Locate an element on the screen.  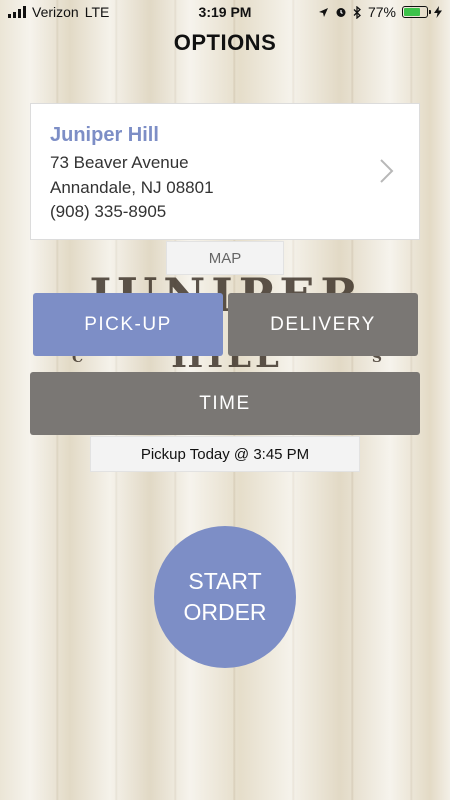
chevron-right-icon is located at coordinates (387, 171).